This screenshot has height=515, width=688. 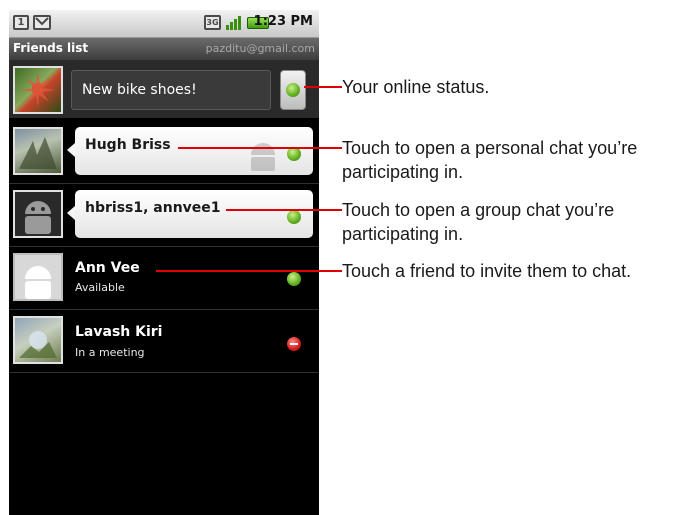 I want to click on friend-row-lavash-kiri: Lavash Kiri In a meeting, so click(x=164, y=340).